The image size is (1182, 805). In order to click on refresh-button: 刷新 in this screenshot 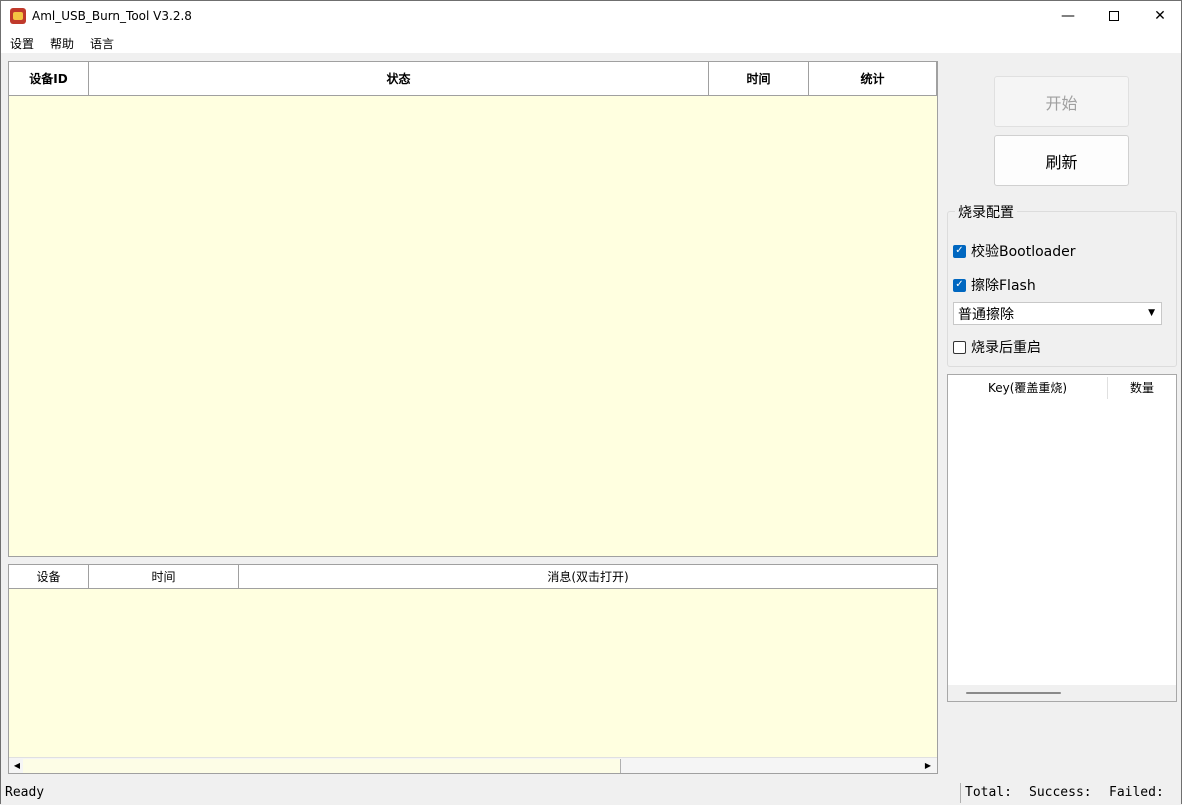, I will do `click(1061, 160)`.